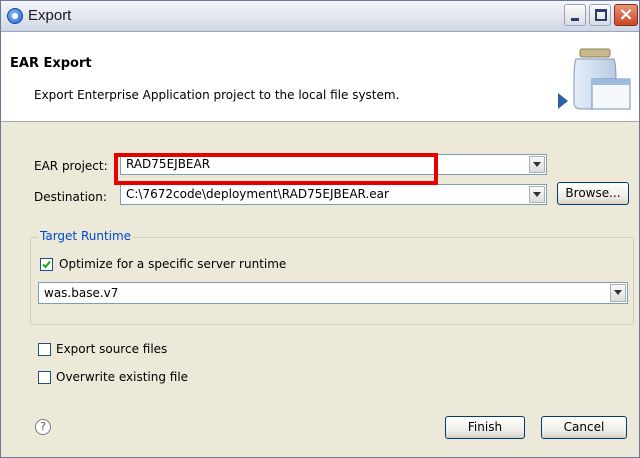 The image size is (640, 458). I want to click on server-runtime-value: was.base.v7, so click(81, 293).